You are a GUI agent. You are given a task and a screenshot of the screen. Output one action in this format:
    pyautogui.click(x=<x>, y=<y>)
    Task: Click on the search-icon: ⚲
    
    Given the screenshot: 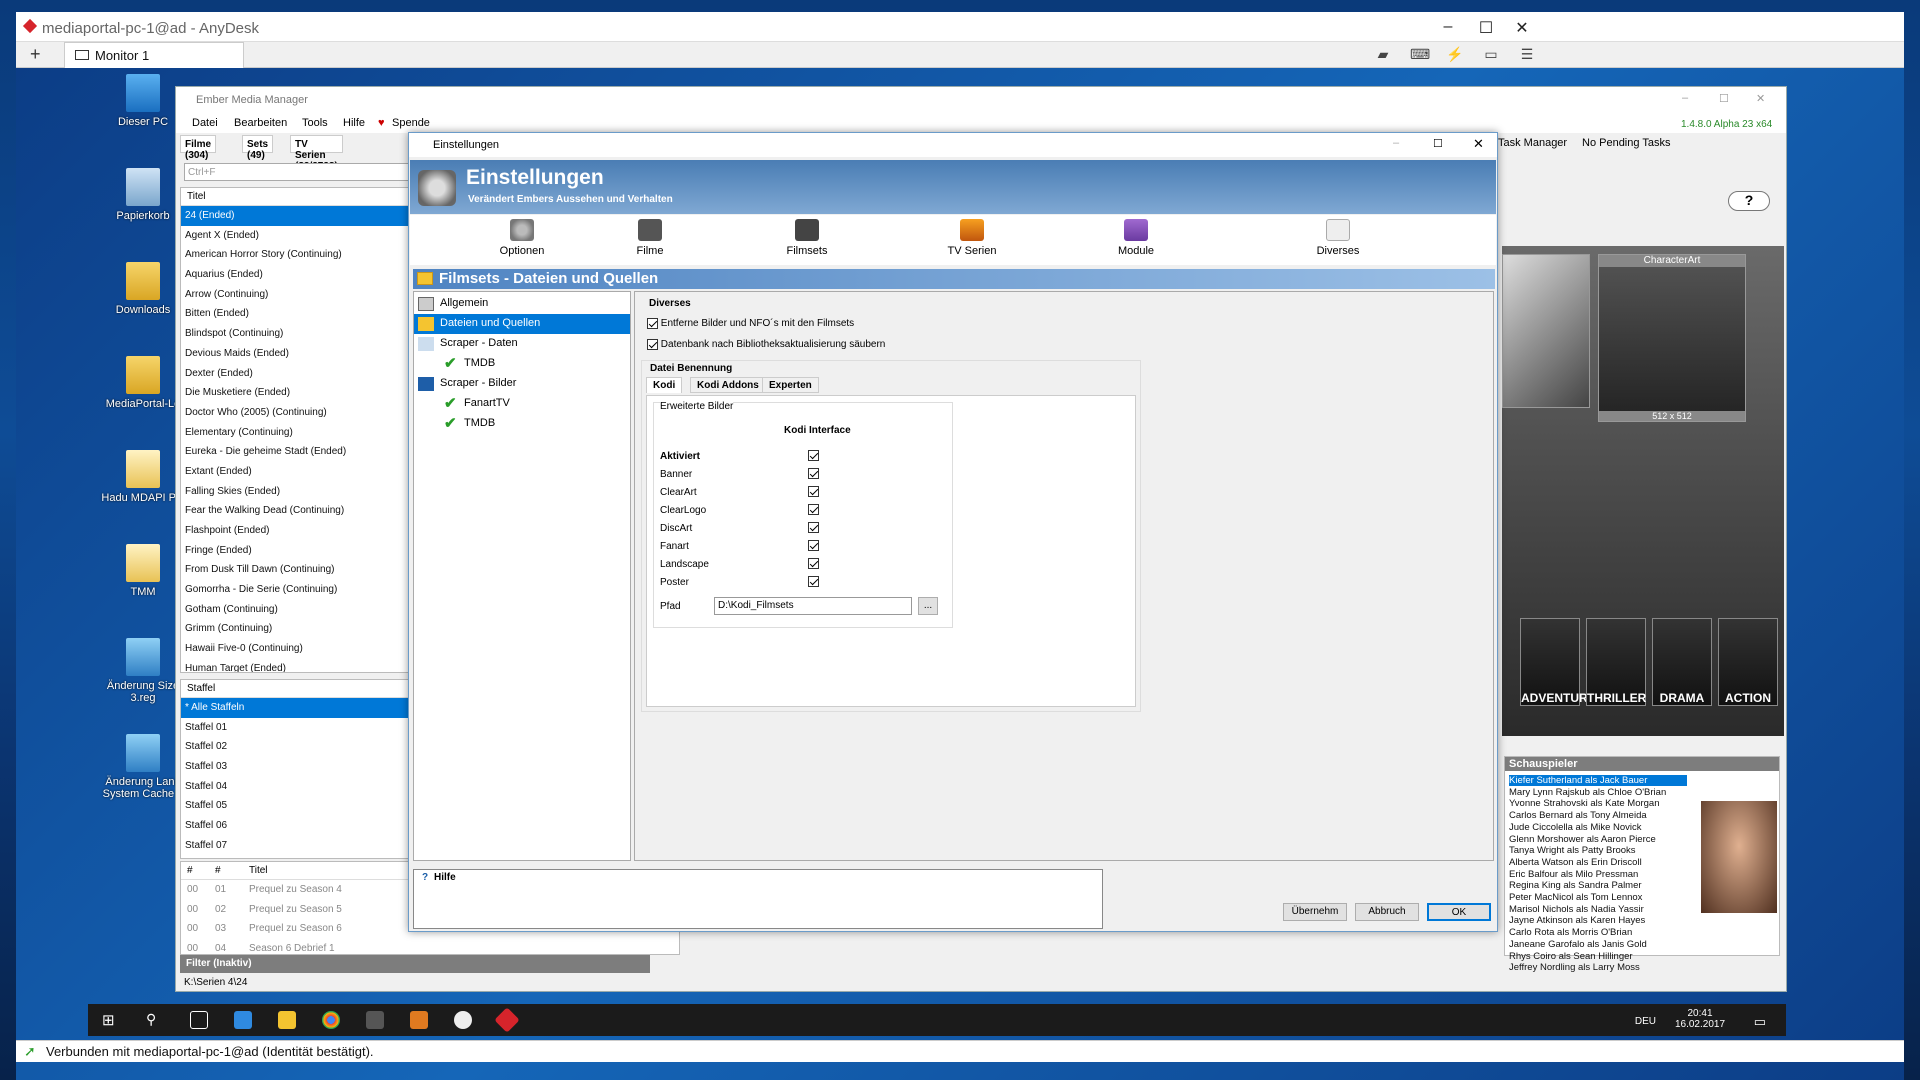 What is the action you would take?
    pyautogui.click(x=155, y=1020)
    